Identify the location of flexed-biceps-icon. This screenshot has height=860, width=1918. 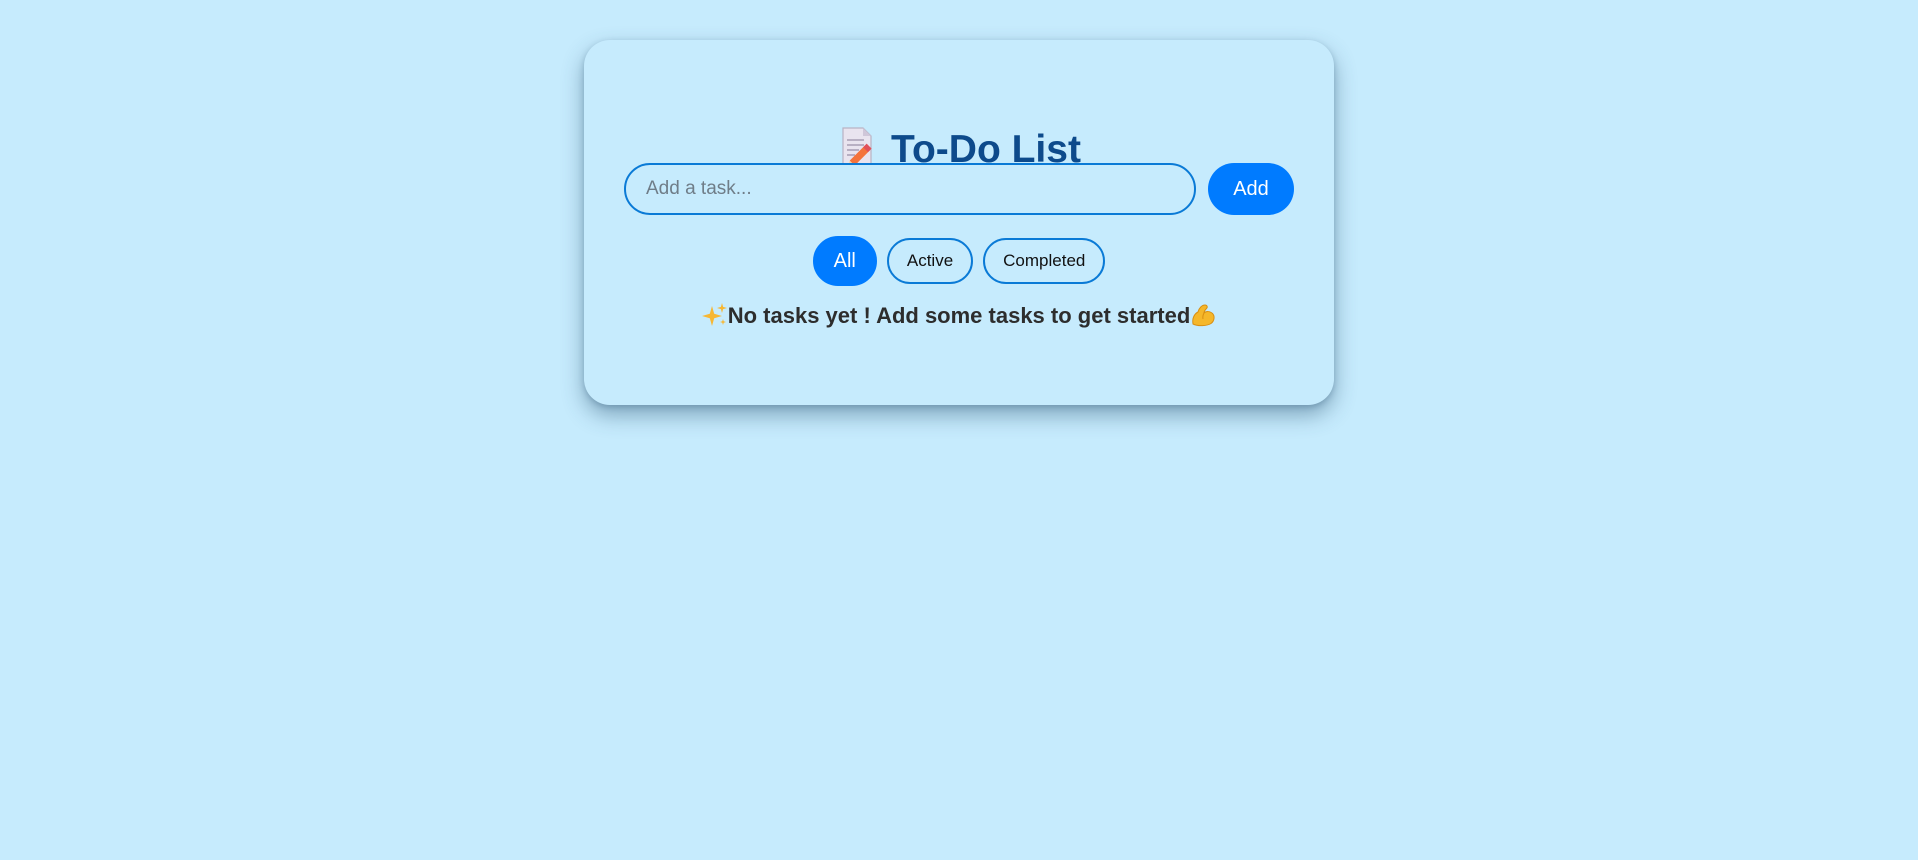
(1203, 315).